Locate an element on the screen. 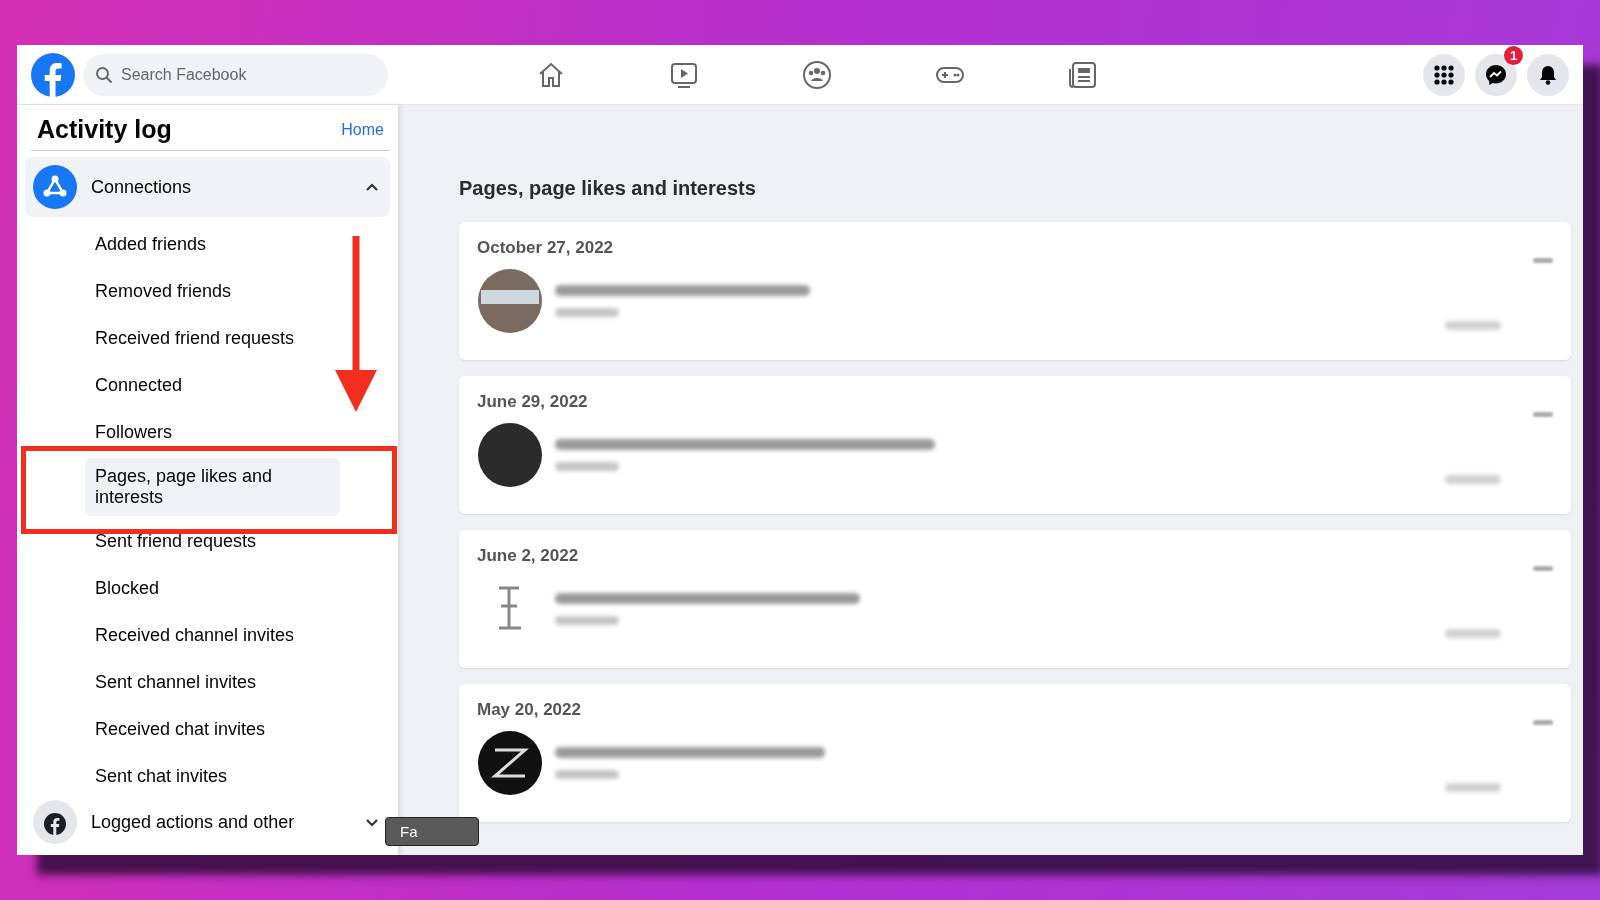 This screenshot has height=900, width=1600. sidebar-item: Followers is located at coordinates (212, 432).